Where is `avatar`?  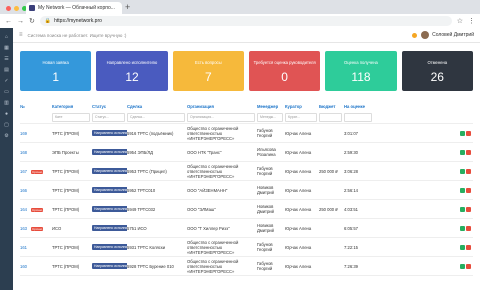
avatar is located at coordinates (425, 35).